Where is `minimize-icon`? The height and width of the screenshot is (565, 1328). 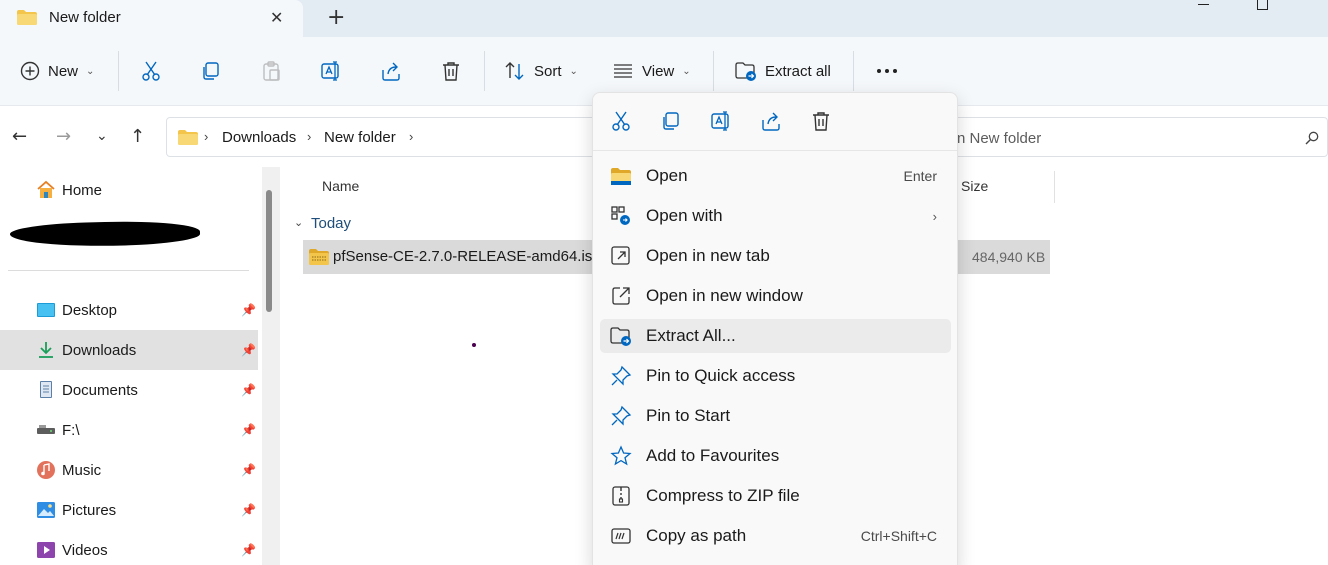
minimize-icon is located at coordinates (1203, 4).